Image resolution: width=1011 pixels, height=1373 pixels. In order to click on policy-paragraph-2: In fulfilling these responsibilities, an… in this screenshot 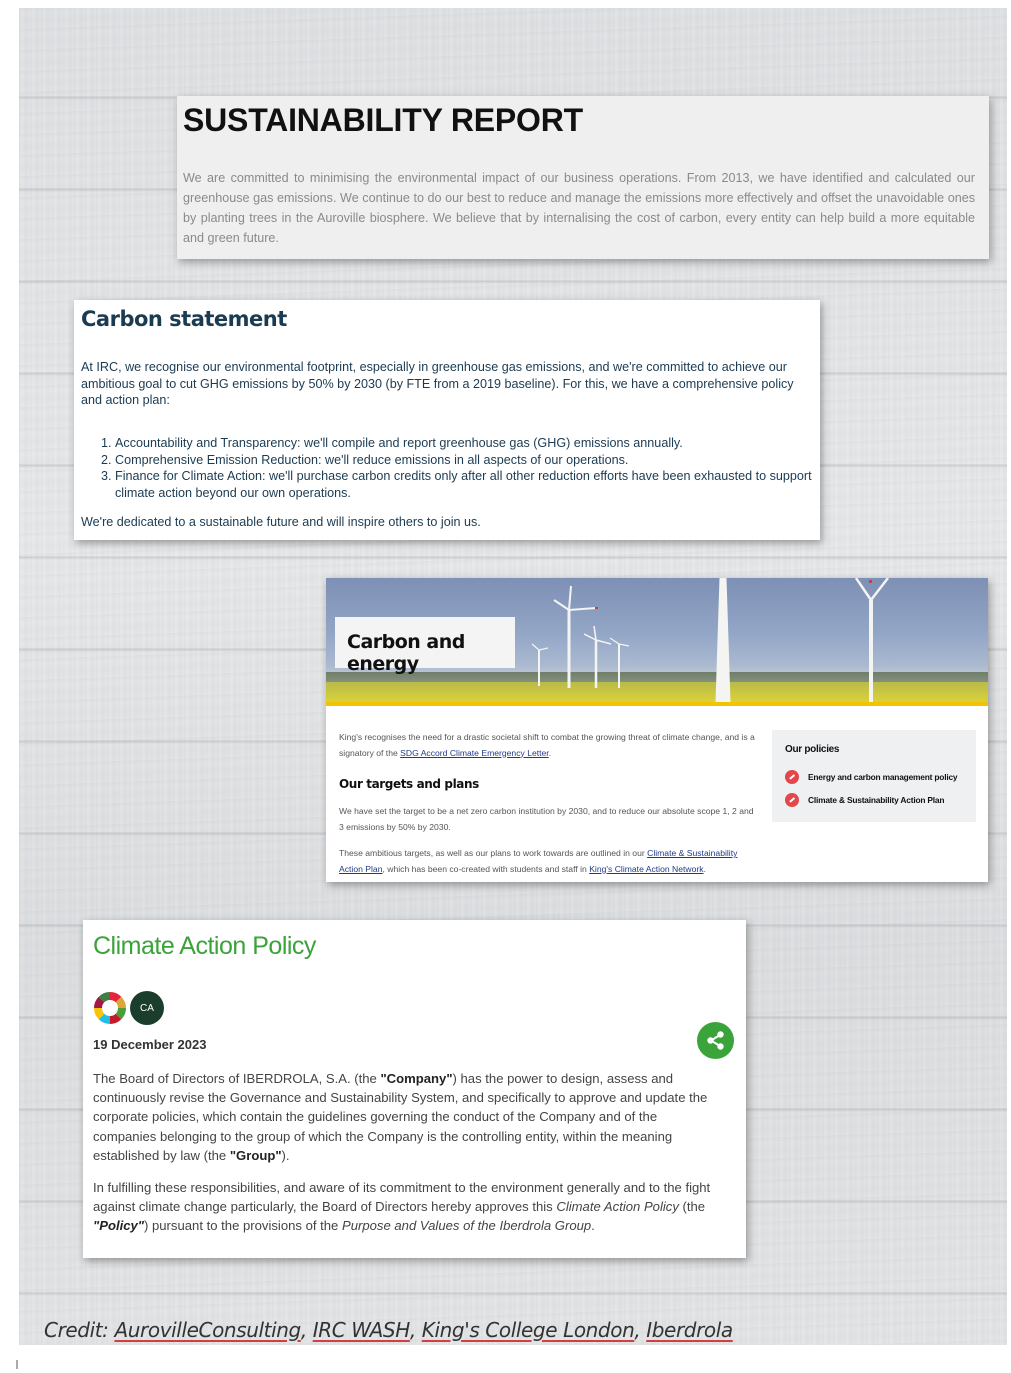, I will do `click(402, 1207)`.